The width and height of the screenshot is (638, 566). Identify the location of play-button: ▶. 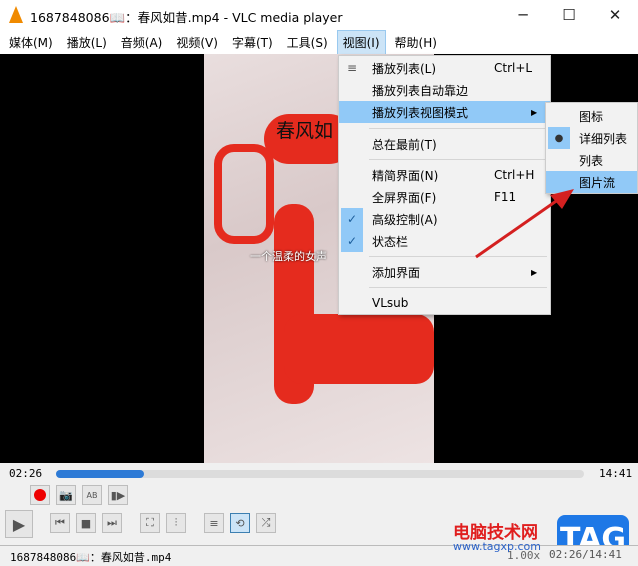
(19, 524).